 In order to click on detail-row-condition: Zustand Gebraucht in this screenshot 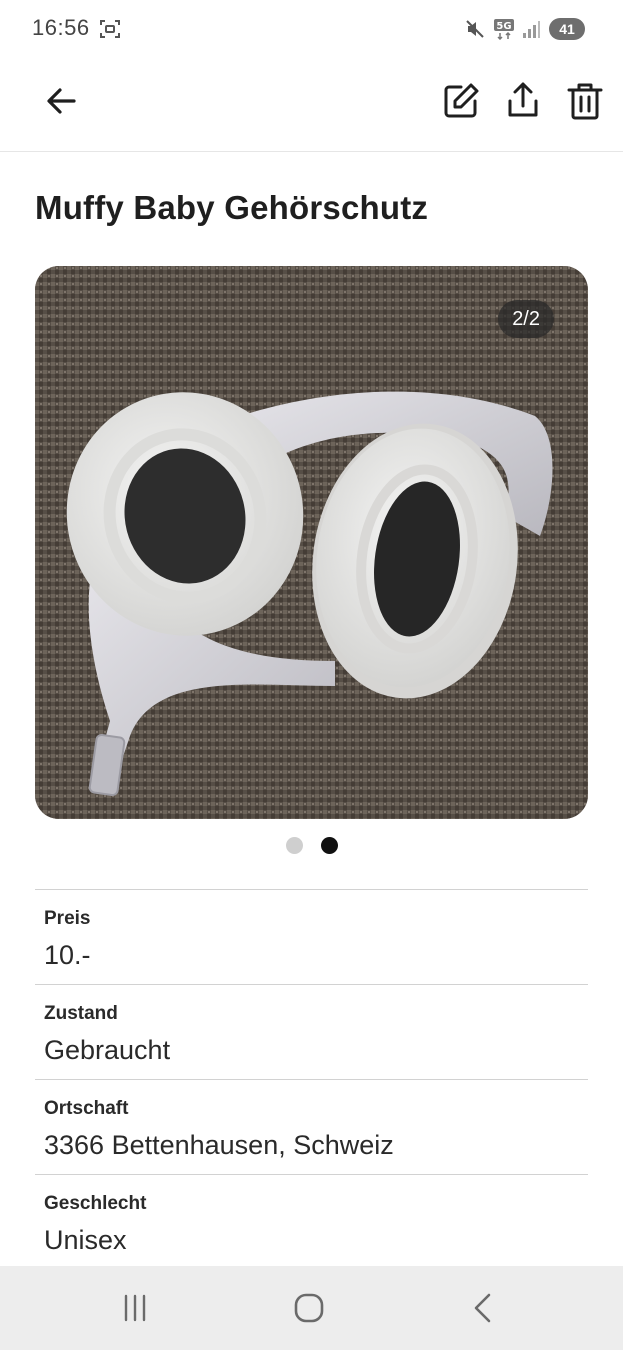, I will do `click(311, 1031)`.